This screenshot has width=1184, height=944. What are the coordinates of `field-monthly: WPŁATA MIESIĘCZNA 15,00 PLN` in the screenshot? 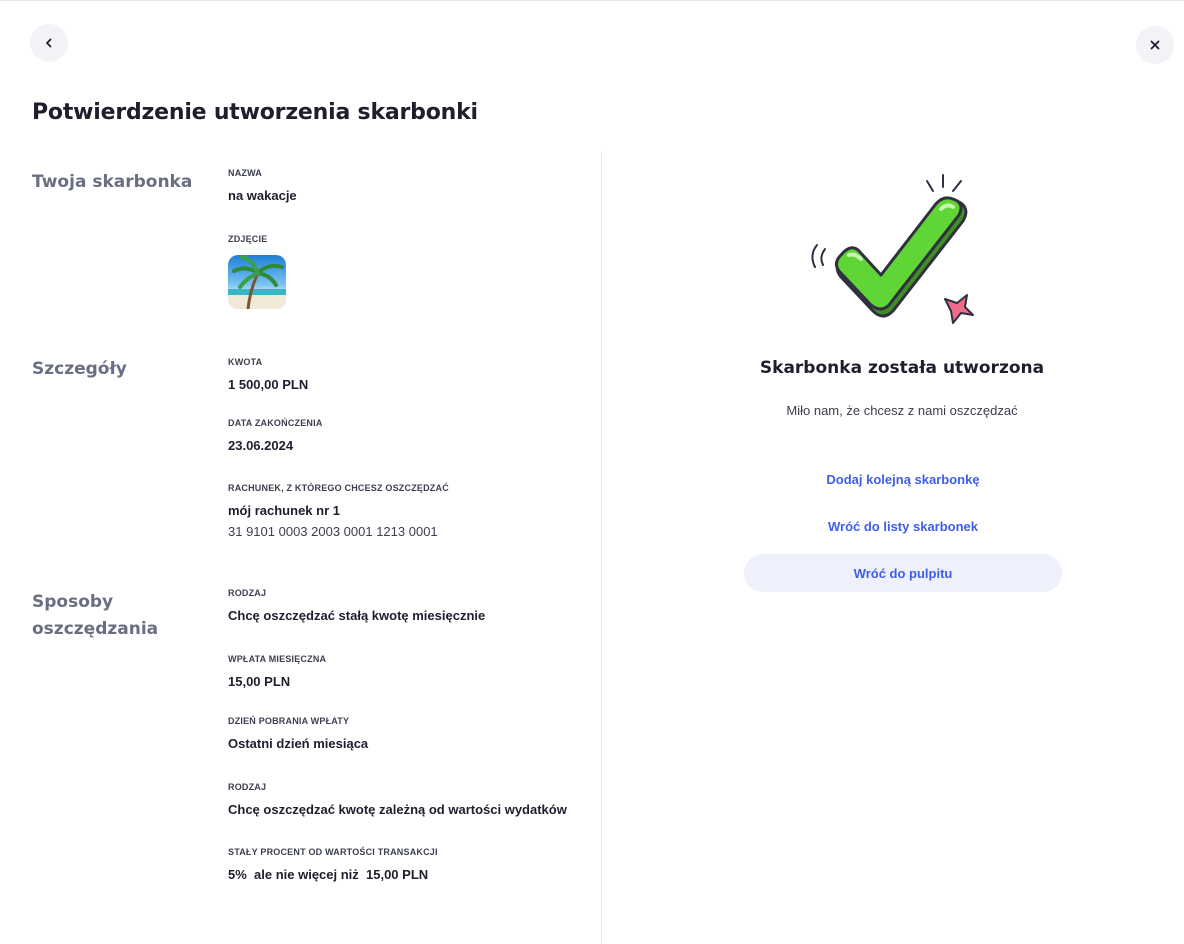 It's located at (277, 671).